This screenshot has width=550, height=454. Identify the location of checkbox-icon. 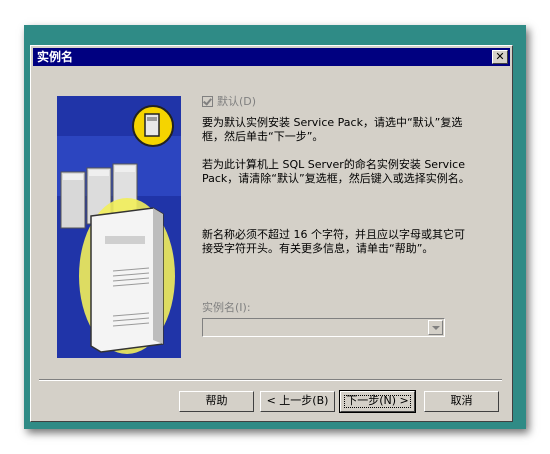
(207, 101).